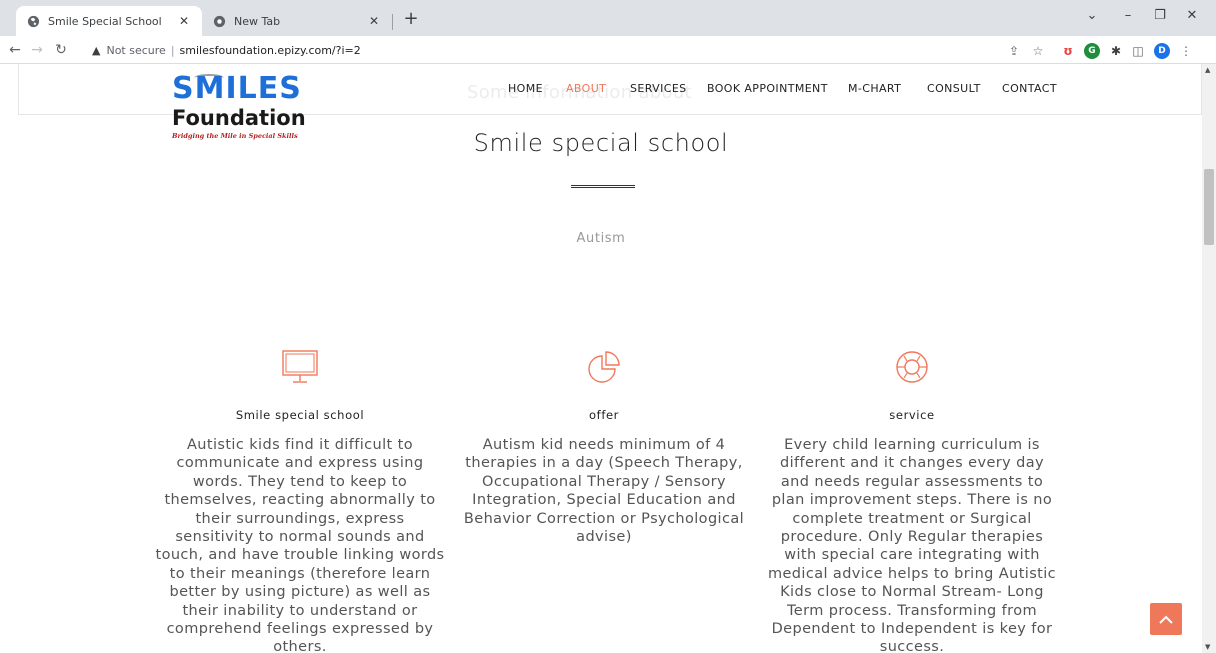  What do you see at coordinates (1138, 51) in the screenshot?
I see `side-panel-icon: ◫` at bounding box center [1138, 51].